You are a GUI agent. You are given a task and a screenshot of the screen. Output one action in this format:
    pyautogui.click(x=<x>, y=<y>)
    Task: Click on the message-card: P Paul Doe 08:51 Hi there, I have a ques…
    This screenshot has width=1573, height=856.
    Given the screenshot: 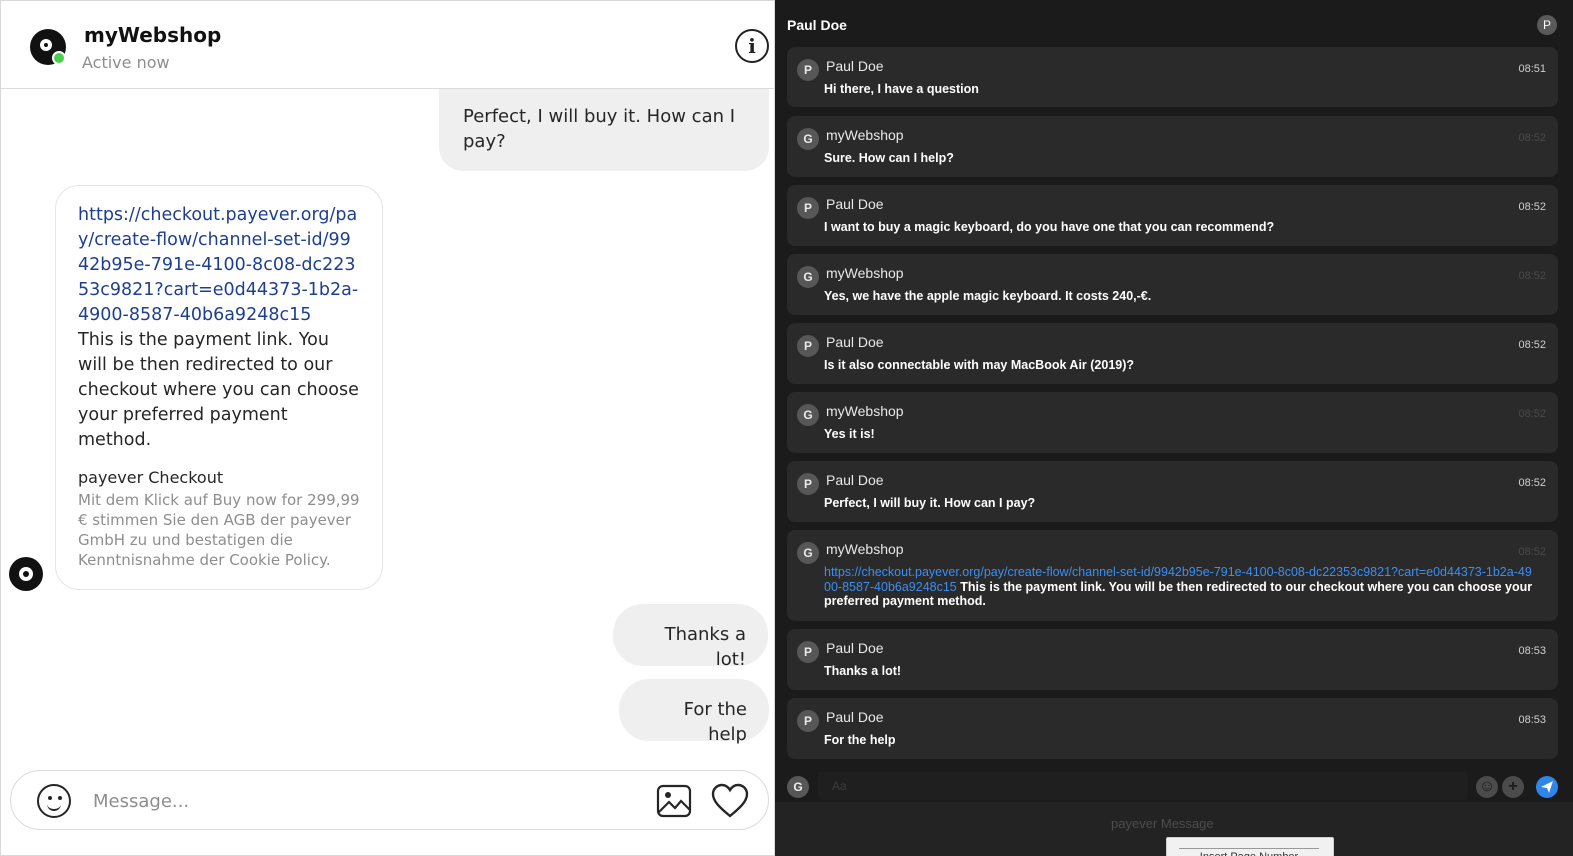 What is the action you would take?
    pyautogui.click(x=1172, y=77)
    